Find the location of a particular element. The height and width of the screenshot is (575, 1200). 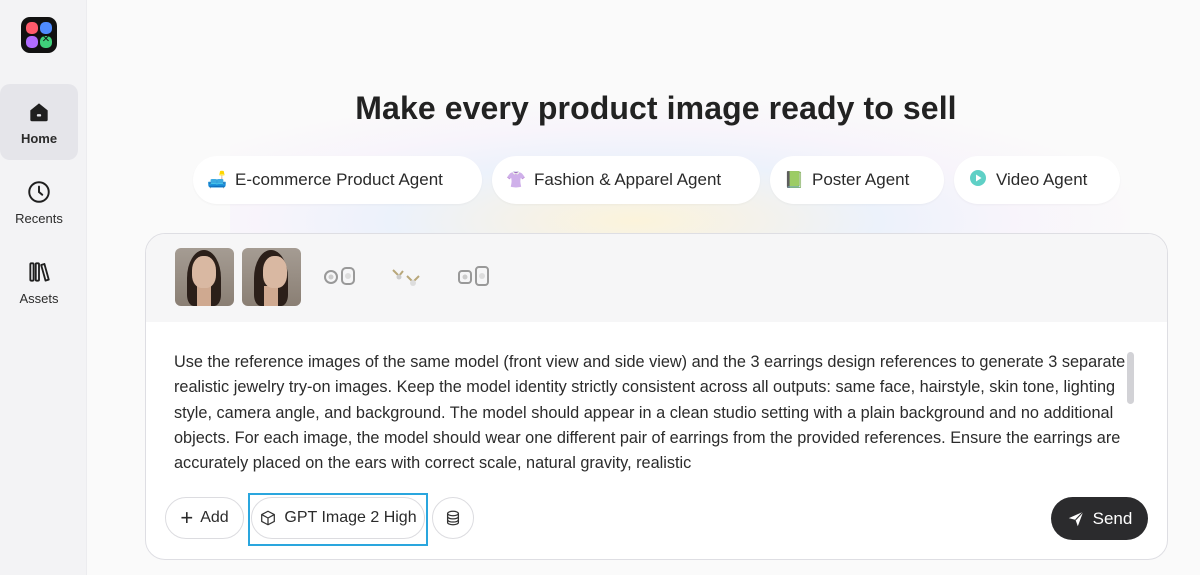

play-icon is located at coordinates (978, 180).